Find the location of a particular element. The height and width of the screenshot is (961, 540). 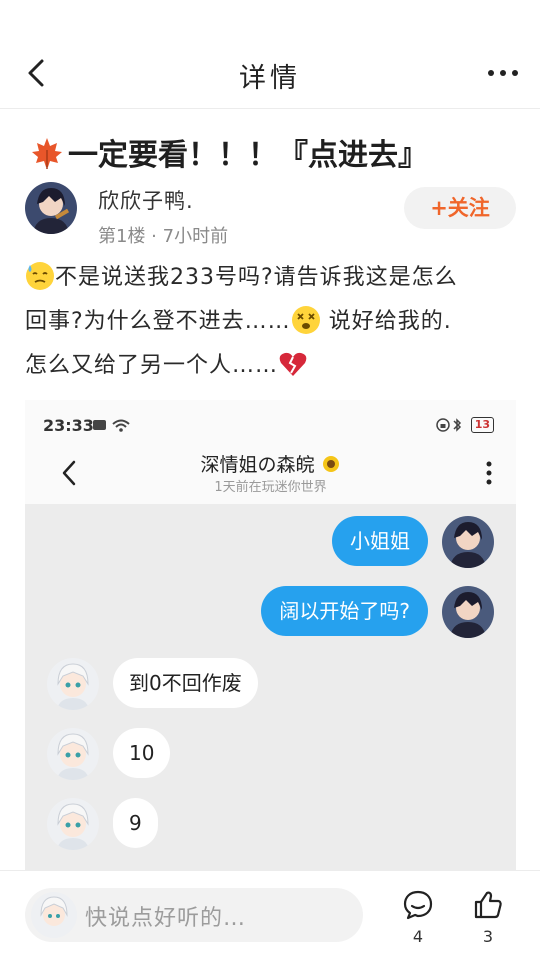

bottom-action-bar: 快说点好听的… 4 3 is located at coordinates (270, 915).